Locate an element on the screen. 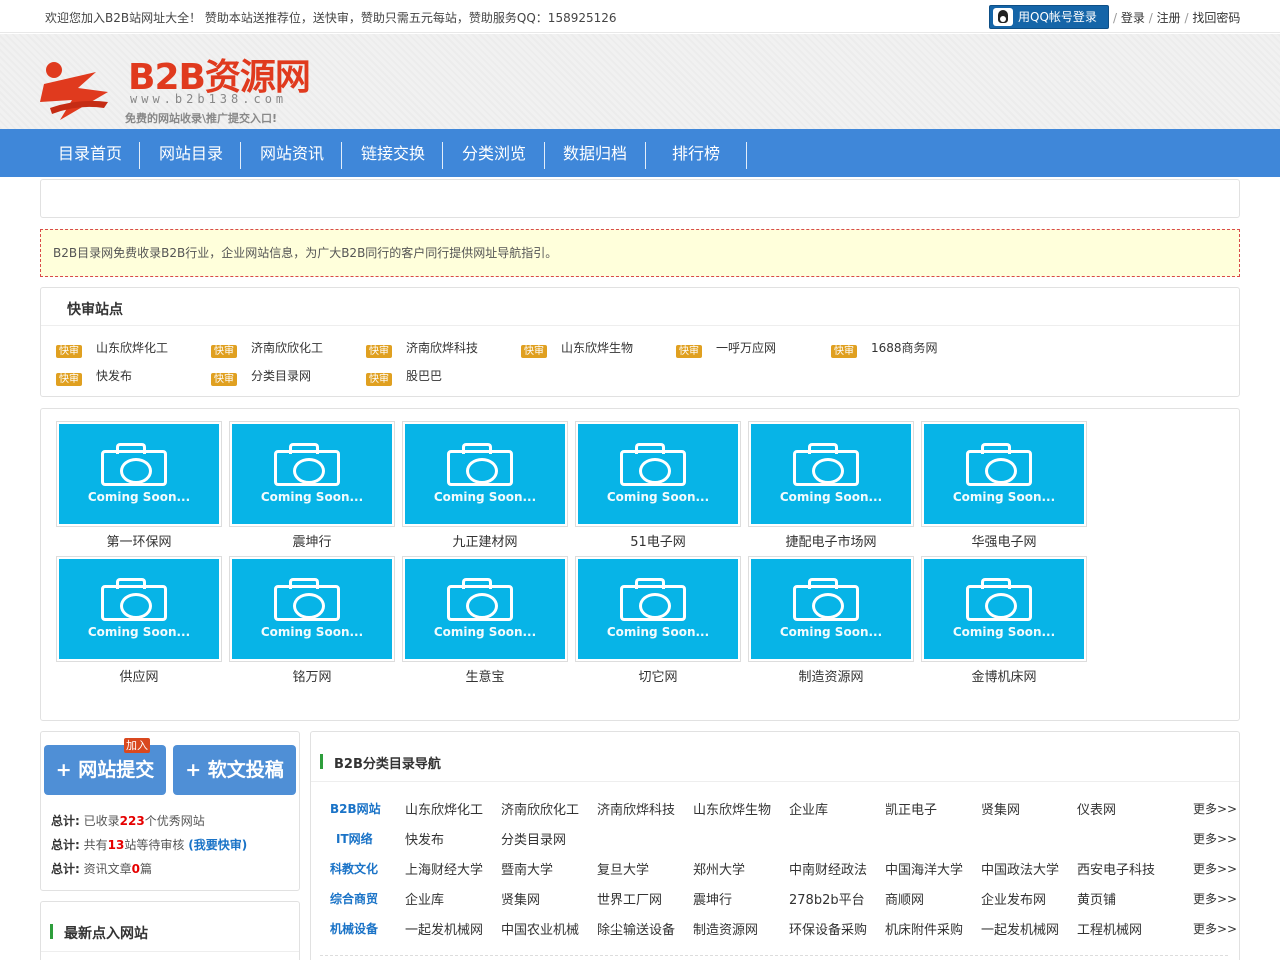 The image size is (1280, 960). site-name: 切它网 is located at coordinates (658, 677).